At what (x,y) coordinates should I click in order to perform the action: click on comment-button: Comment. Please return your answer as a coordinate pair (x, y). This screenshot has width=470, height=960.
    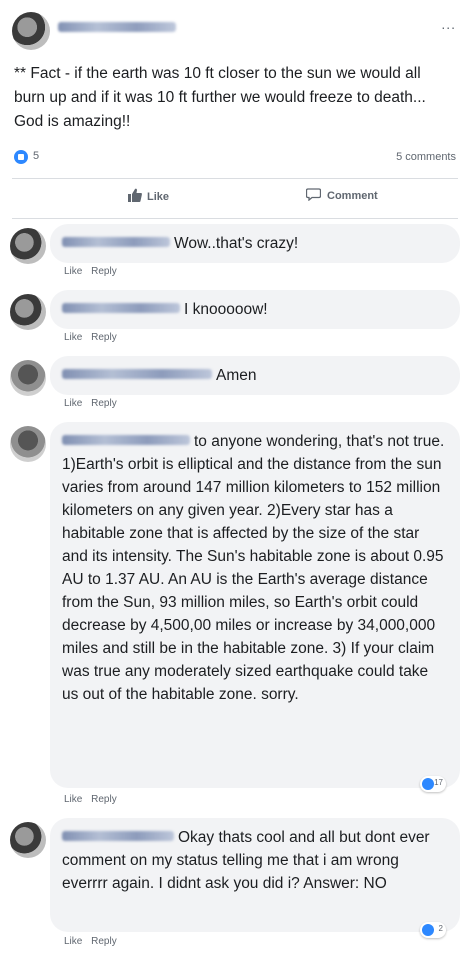
    Looking at the image, I should click on (342, 199).